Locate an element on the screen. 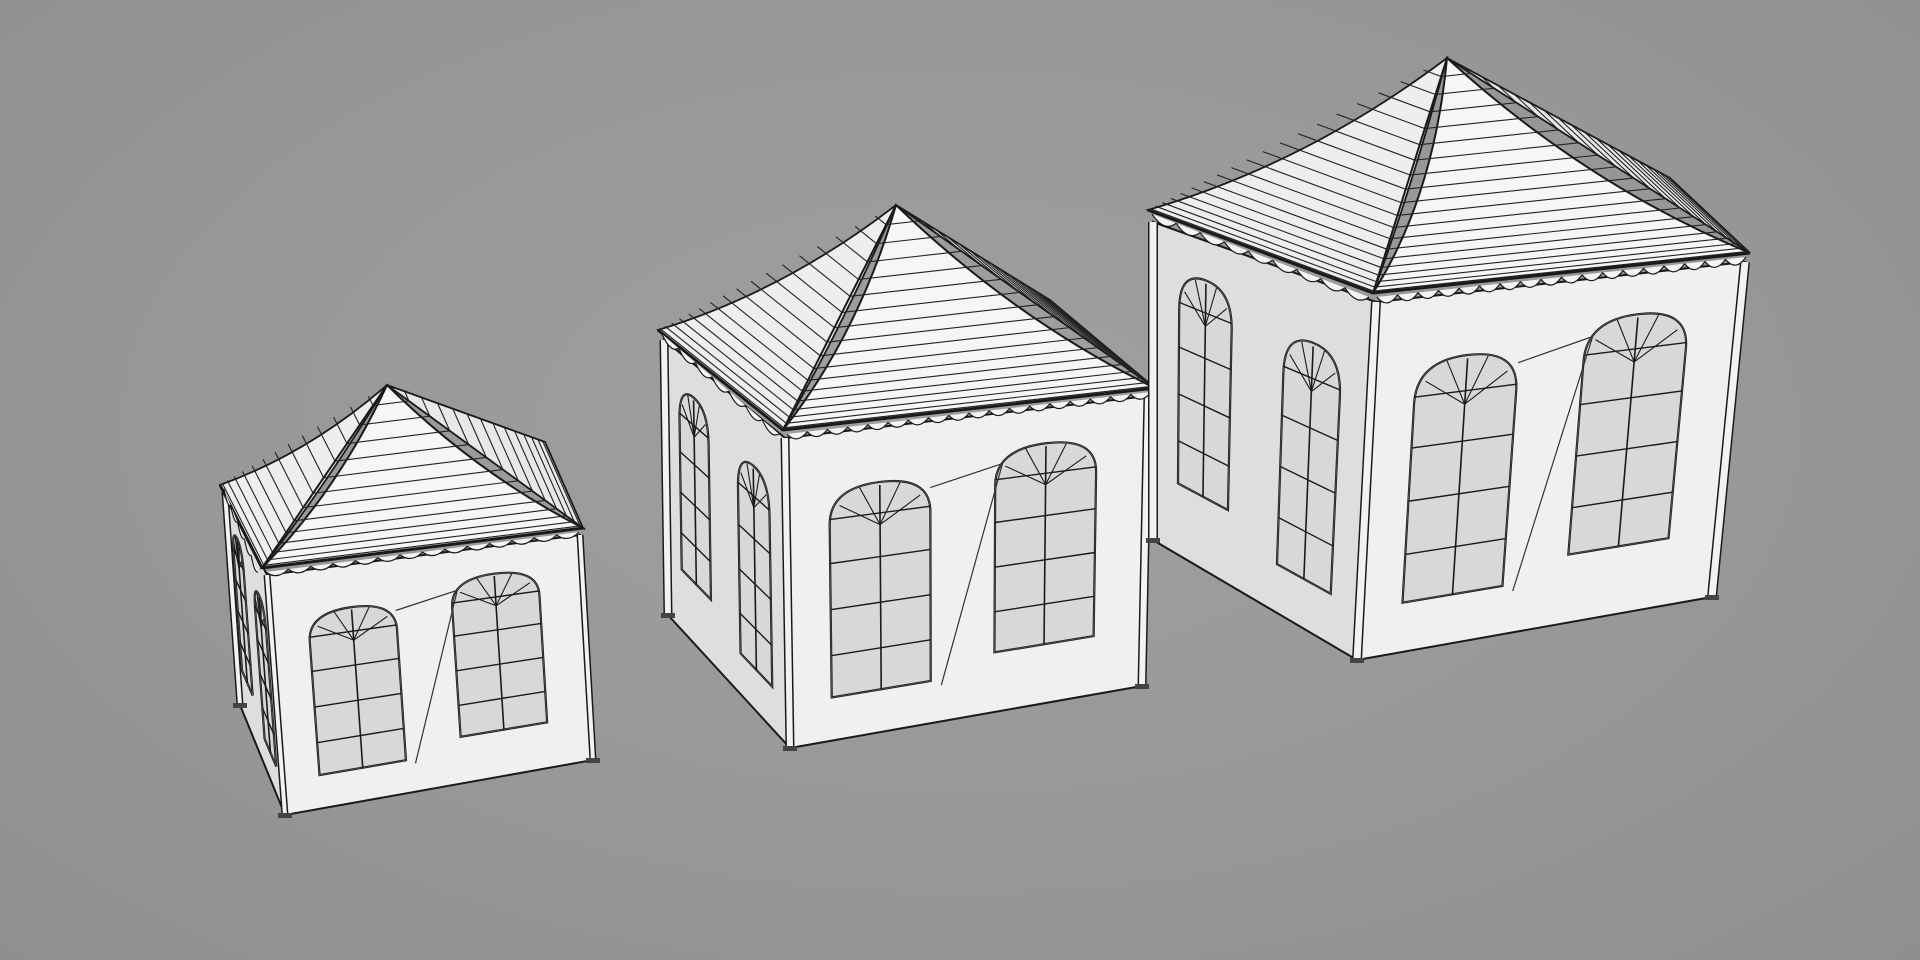 This screenshot has height=960, width=1920. pagoda-tent-small is located at coordinates (409, 600).